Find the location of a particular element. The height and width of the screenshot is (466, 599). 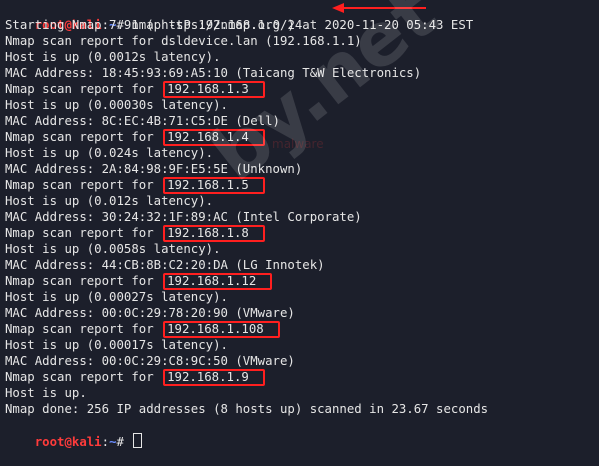

host-status-line: Host is up (0.0012s latency). is located at coordinates (113, 57).